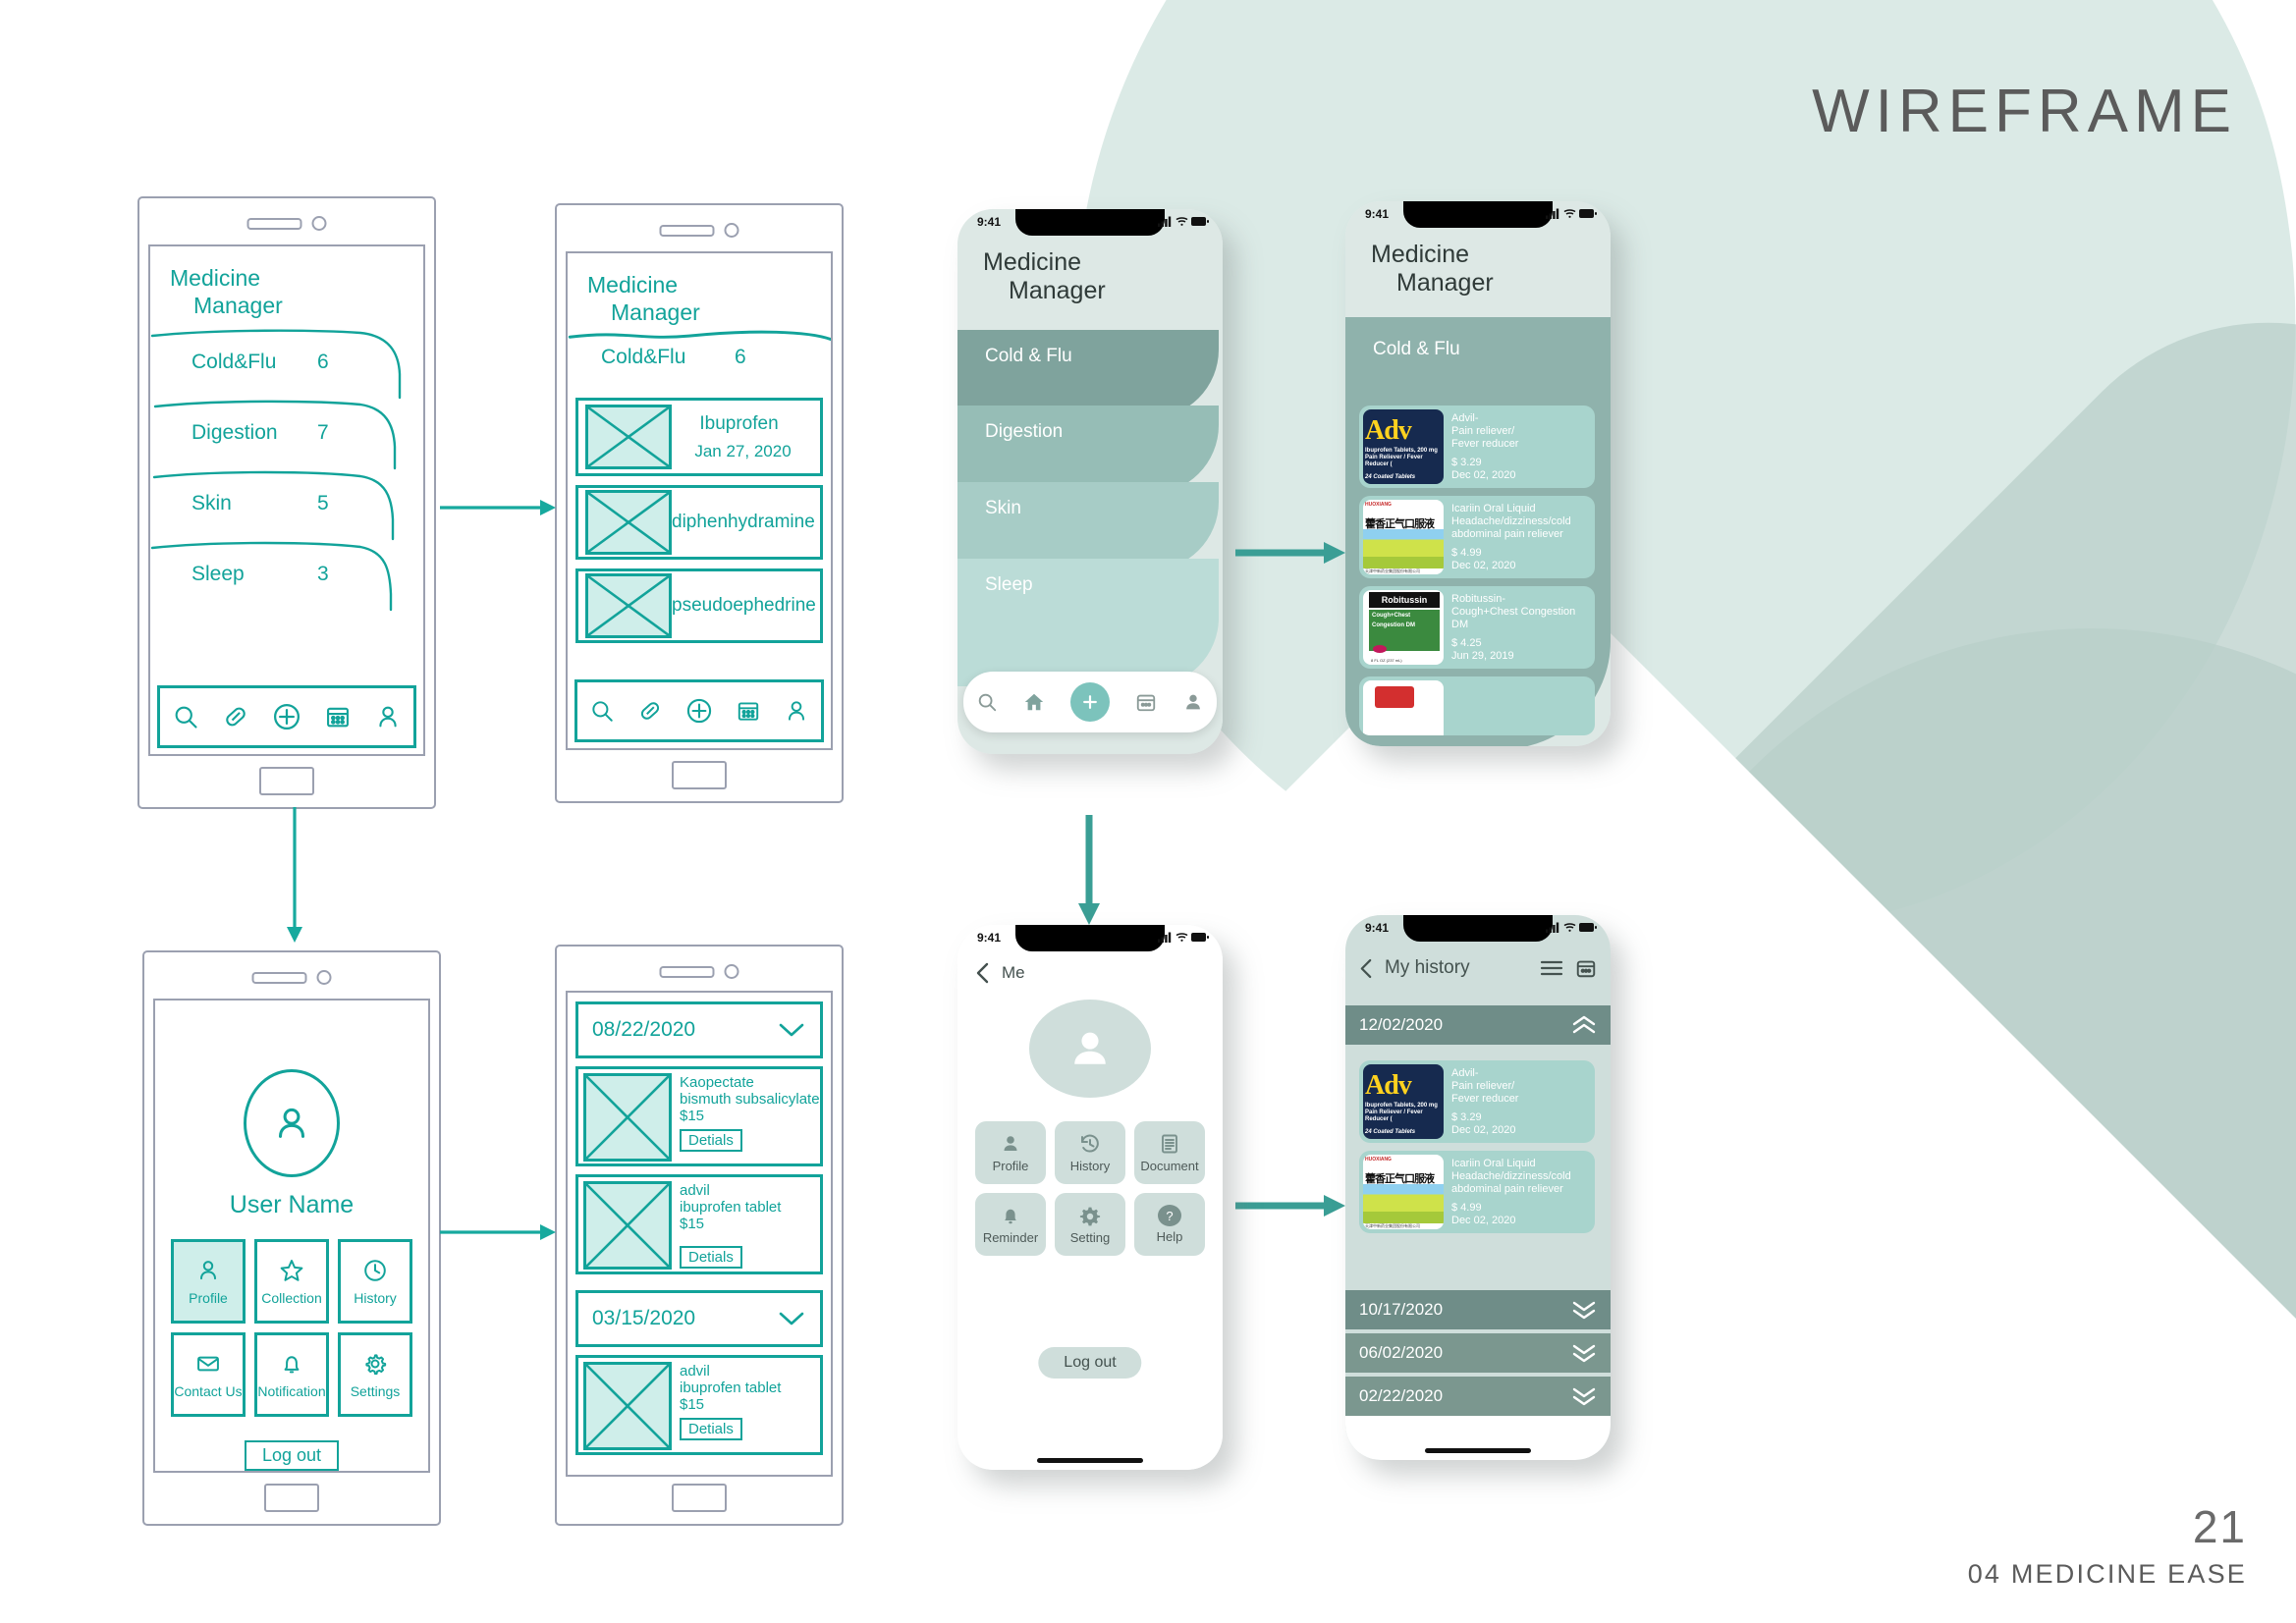 This screenshot has height=1623, width=2296. What do you see at coordinates (1403, 537) in the screenshot?
I see `huoxiang-package-image: HUOXIANG 藿香正气口服液 天津中新药业集团股份有限公司` at bounding box center [1403, 537].